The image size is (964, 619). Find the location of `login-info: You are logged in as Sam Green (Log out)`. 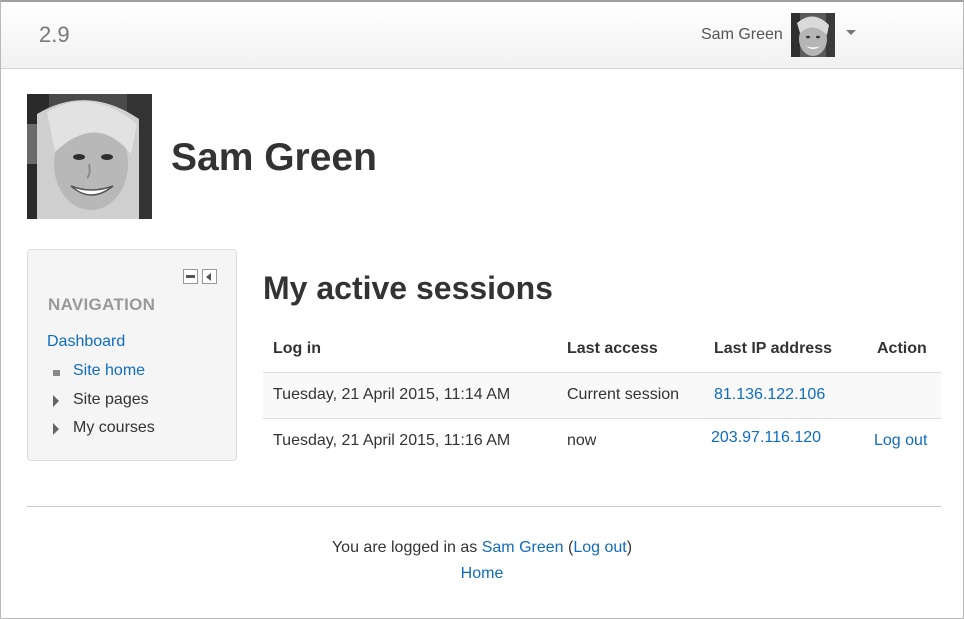

login-info: You are logged in as Sam Green (Log out) is located at coordinates (482, 548).